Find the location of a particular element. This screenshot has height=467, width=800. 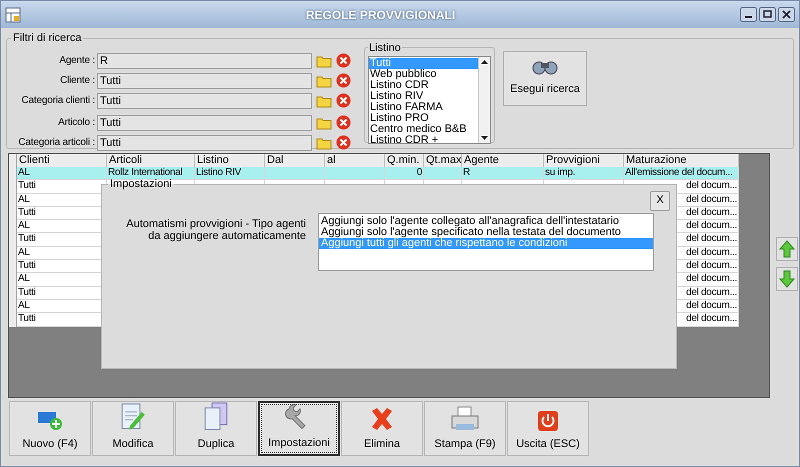

list-item: Aggiungi solo l'agente specificato nella testata del documento is located at coordinates (486, 232).